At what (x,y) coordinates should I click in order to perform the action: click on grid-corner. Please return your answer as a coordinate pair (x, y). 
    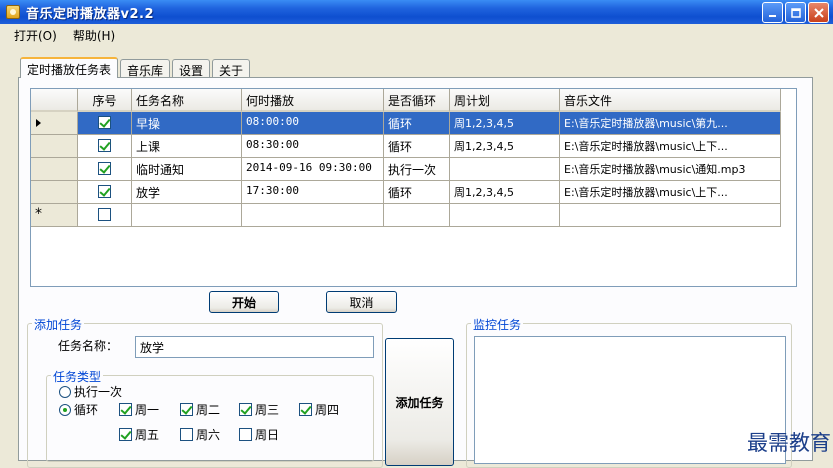
    Looking at the image, I should click on (54, 100).